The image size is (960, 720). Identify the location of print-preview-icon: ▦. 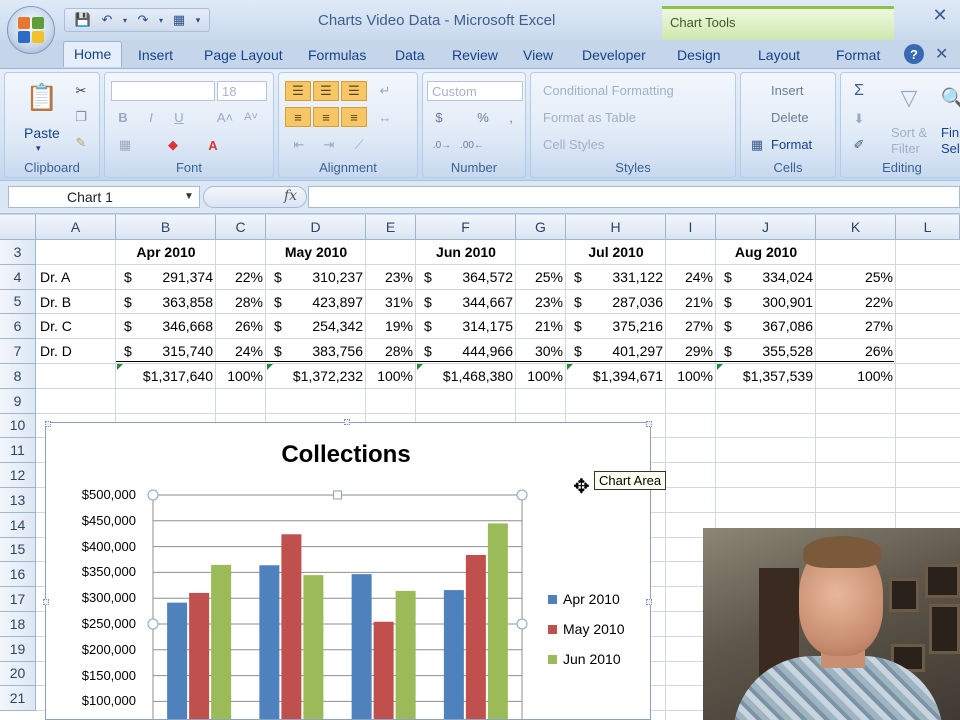
(179, 20).